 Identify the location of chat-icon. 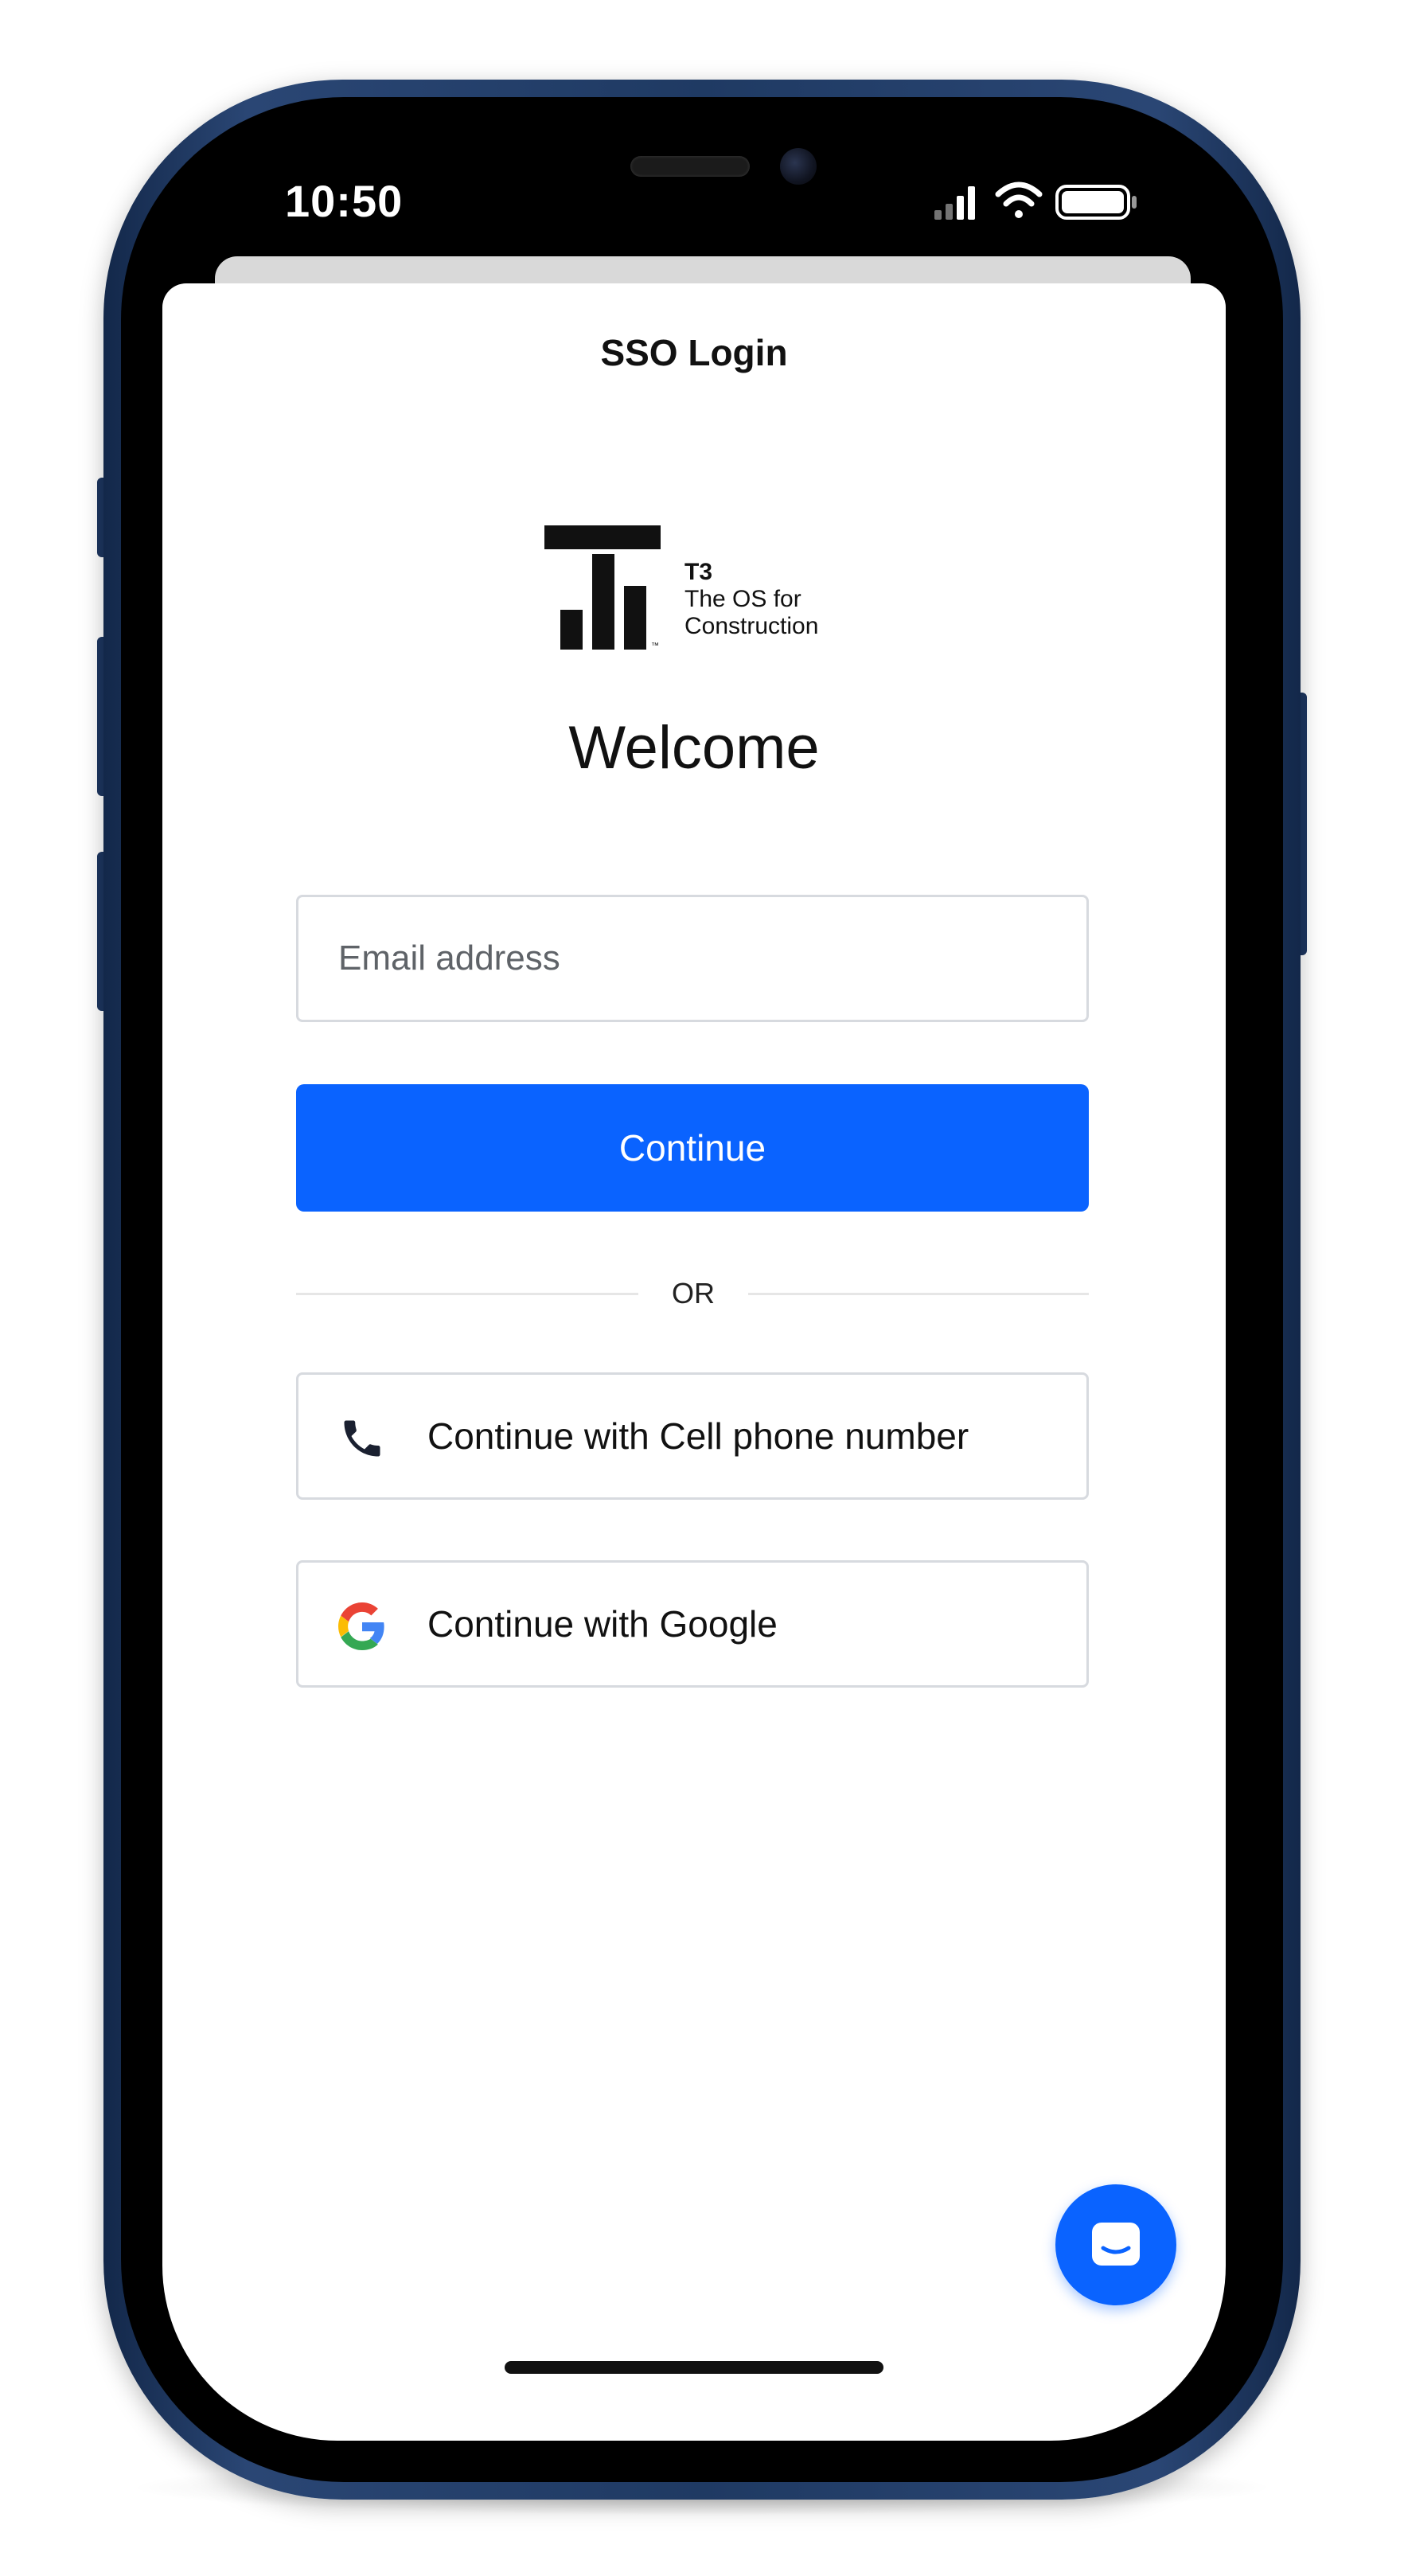
(1116, 2244).